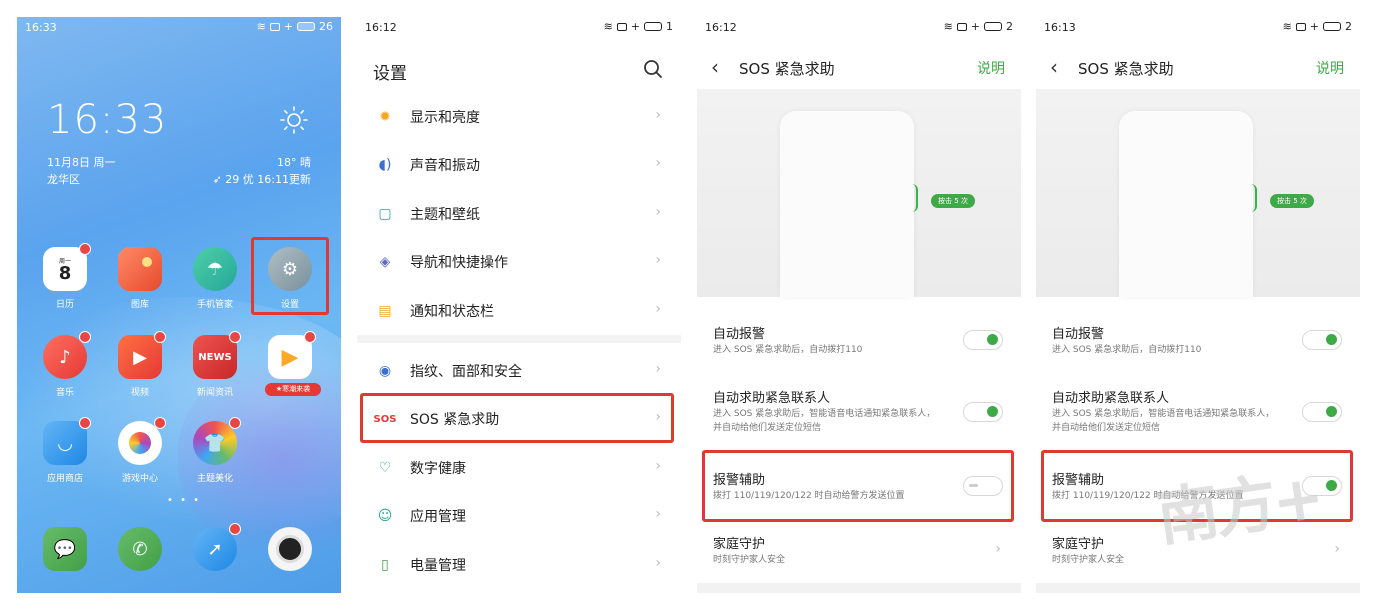 Image resolution: width=1377 pixels, height=612 pixels. Describe the element at coordinates (293, 389) in the screenshot. I see `promo-badge: ★寒潮来袭` at that location.